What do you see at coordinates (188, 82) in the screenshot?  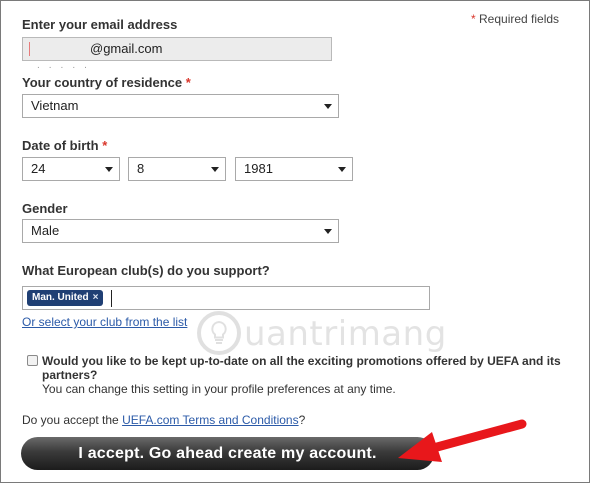 I see `country-required-star: *` at bounding box center [188, 82].